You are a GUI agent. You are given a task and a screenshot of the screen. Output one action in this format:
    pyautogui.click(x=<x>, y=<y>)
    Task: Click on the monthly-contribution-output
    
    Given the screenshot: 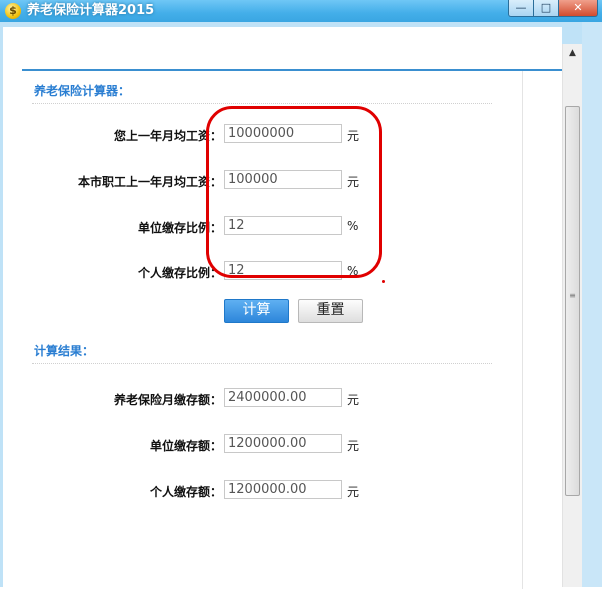 What is the action you would take?
    pyautogui.click(x=283, y=397)
    